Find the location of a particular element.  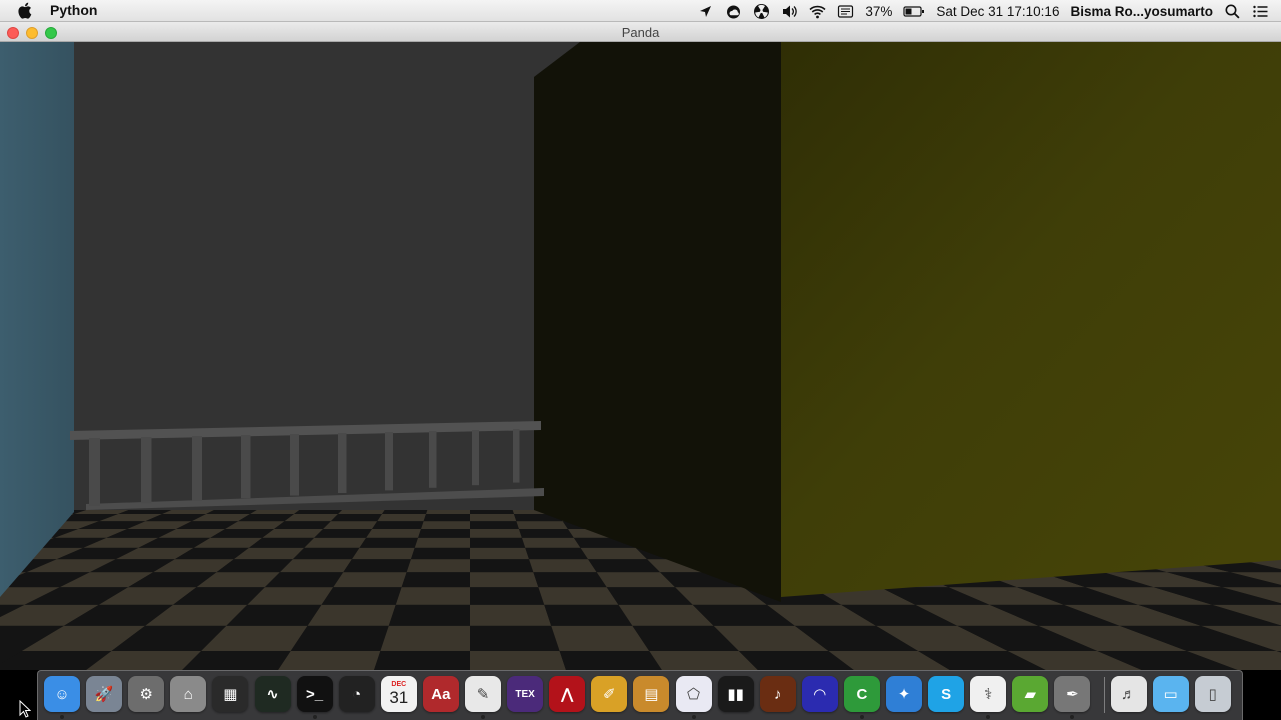

apple-menu-icon is located at coordinates (26, 10).